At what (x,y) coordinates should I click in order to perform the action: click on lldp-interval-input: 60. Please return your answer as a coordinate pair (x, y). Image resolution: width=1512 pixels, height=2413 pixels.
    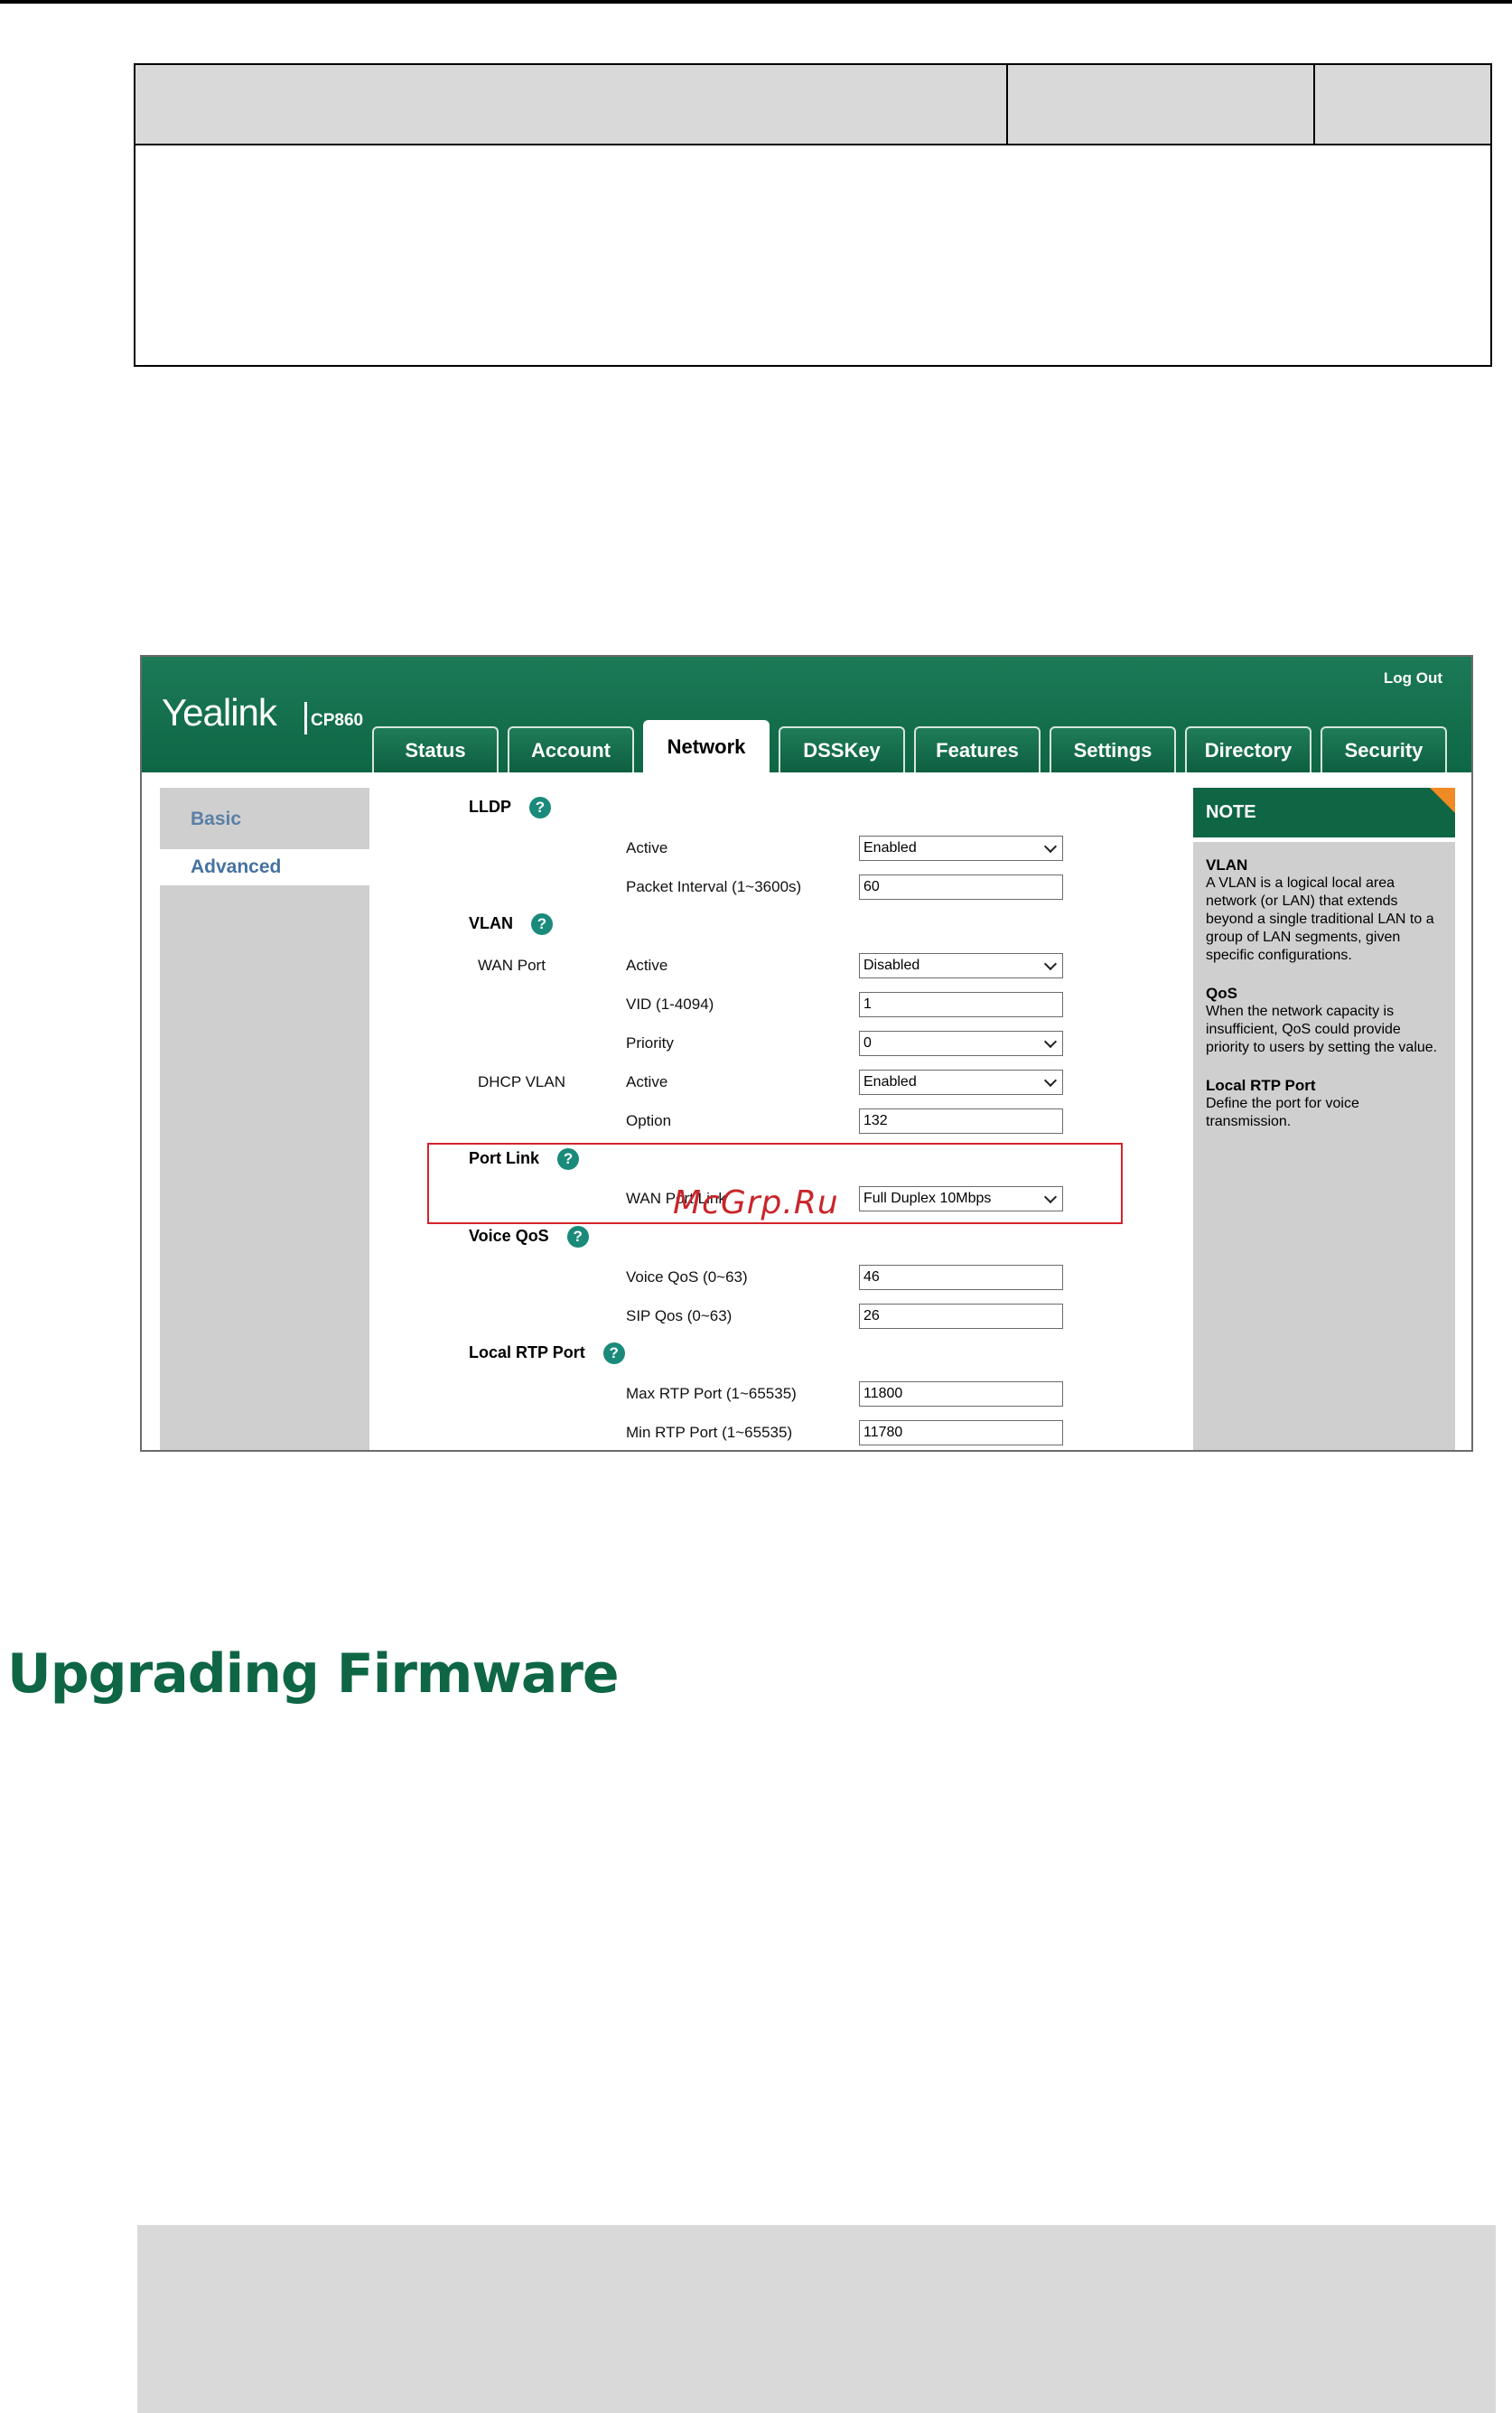
    Looking at the image, I should click on (961, 887).